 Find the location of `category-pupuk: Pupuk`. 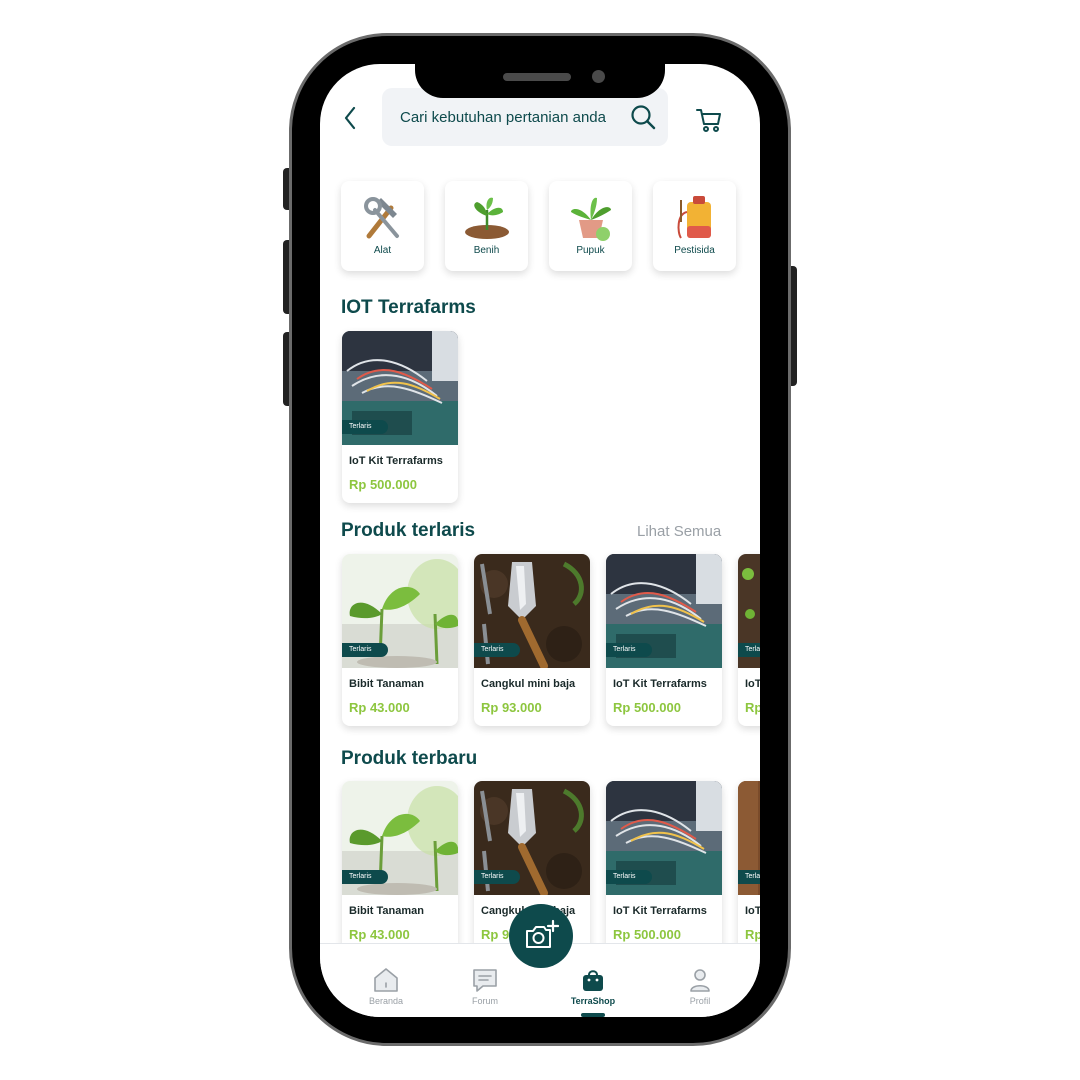

category-pupuk: Pupuk is located at coordinates (590, 226).